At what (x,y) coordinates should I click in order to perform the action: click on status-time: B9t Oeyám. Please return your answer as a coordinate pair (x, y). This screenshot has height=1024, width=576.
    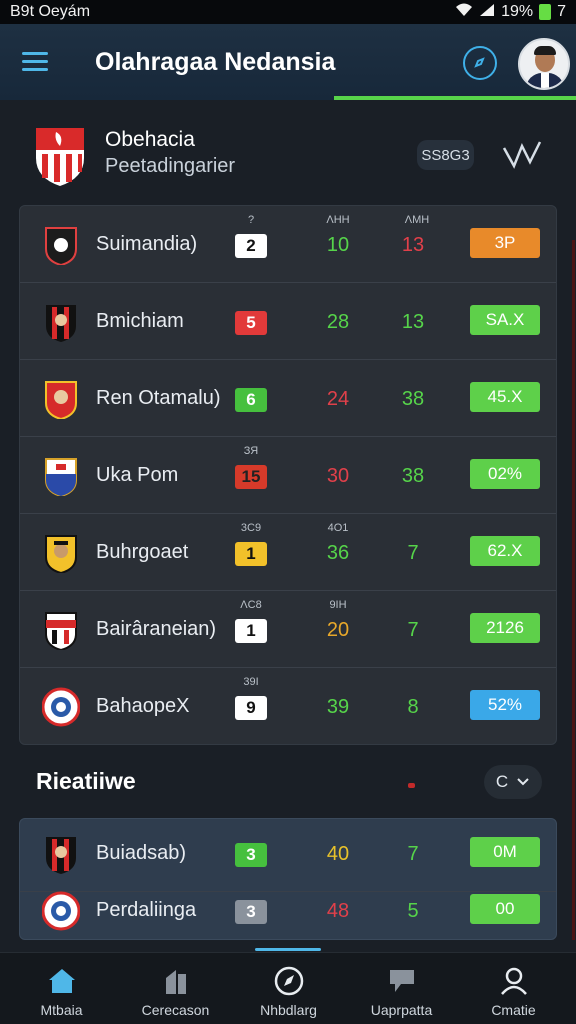
    Looking at the image, I should click on (50, 11).